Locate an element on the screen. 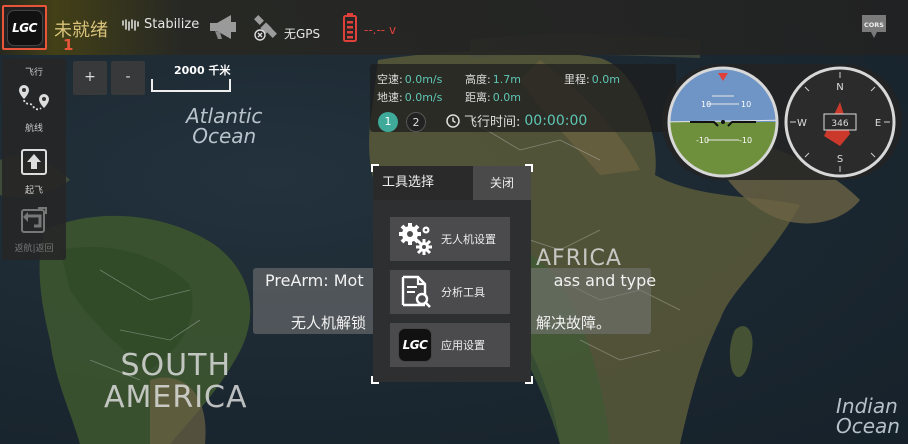  app-settings-logo: LGC is located at coordinates (415, 345).